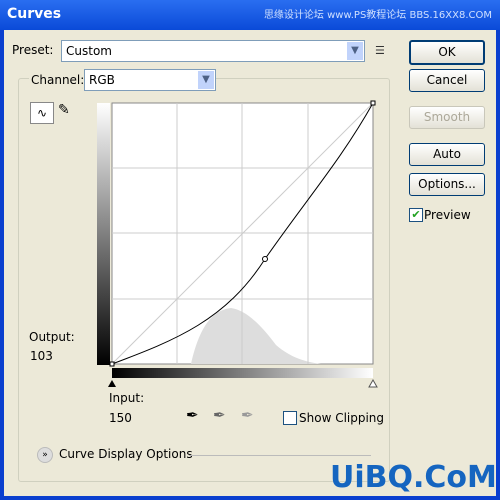 Image resolution: width=500 pixels, height=500 pixels. What do you see at coordinates (280, 455) in the screenshot?
I see `divider` at bounding box center [280, 455].